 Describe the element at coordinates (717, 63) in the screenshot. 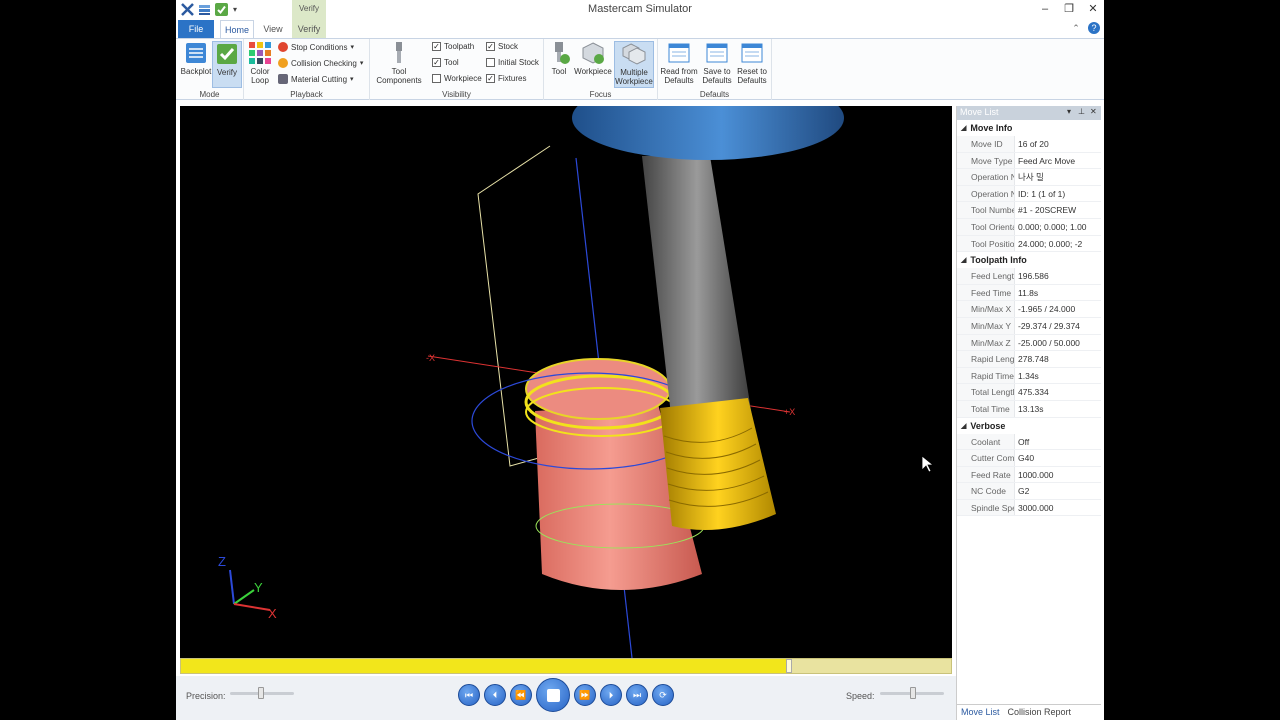

I see `save-to-defaults-button: Save to Defaults` at that location.